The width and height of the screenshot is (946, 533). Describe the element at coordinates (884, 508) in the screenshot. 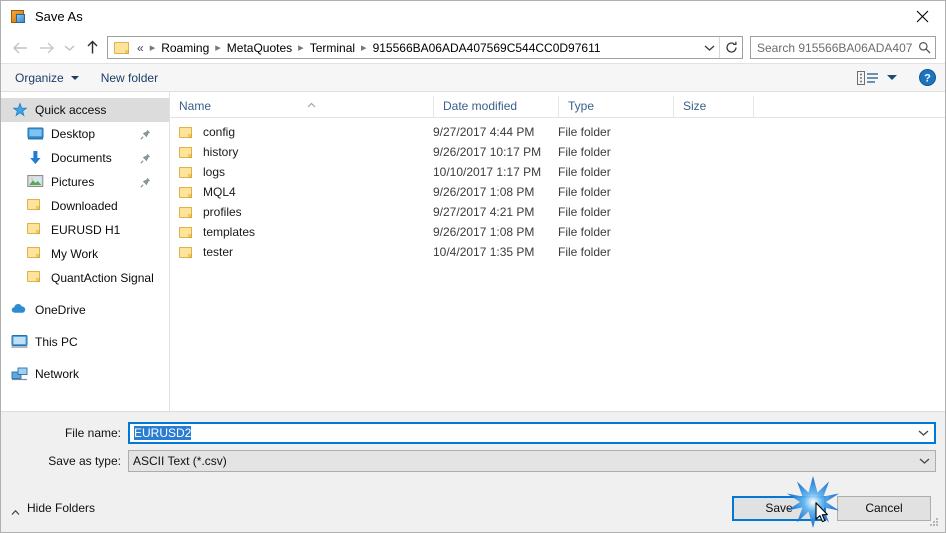

I see `cancel-button: Cancel` at that location.